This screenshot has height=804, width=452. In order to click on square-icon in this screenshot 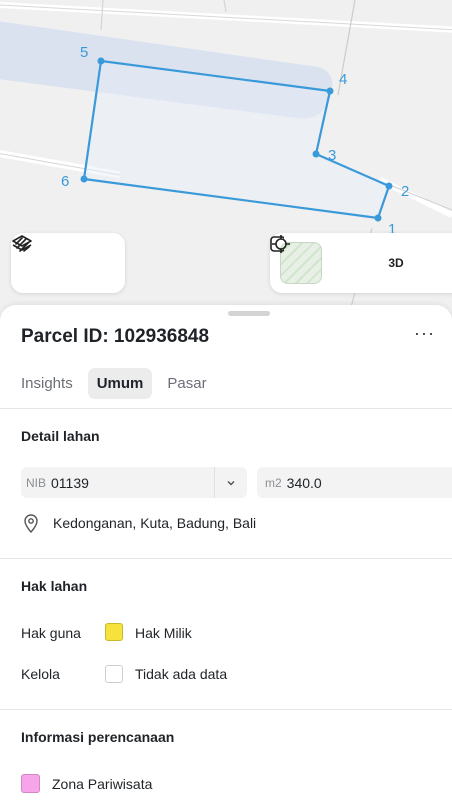, I will do `click(277, 244)`.